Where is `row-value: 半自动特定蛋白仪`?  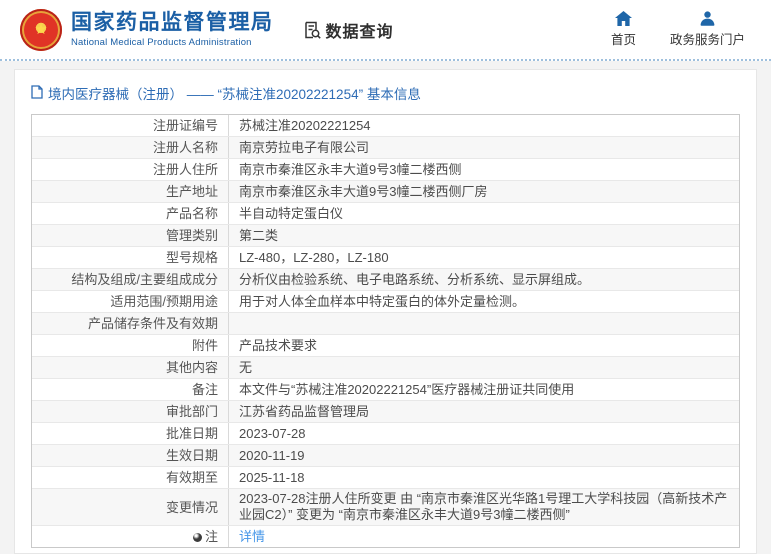
row-value: 半自动特定蛋白仪 is located at coordinates (291, 213).